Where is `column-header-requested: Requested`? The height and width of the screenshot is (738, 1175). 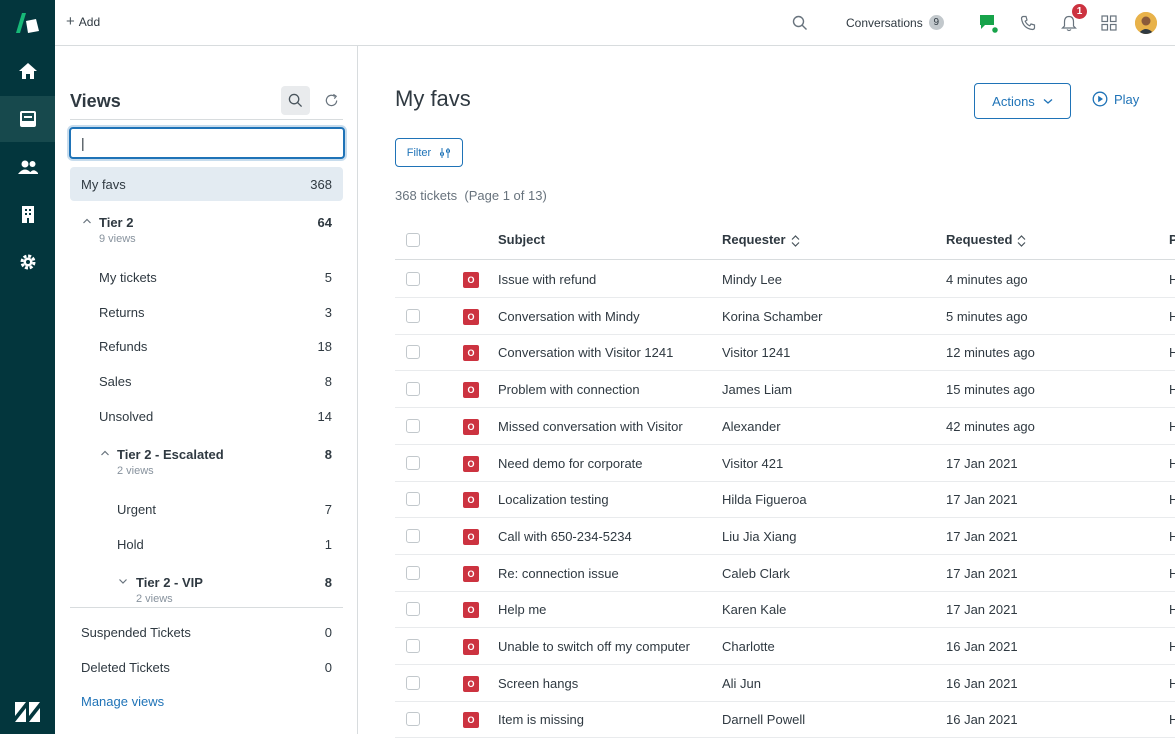 column-header-requested: Requested is located at coordinates (986, 239).